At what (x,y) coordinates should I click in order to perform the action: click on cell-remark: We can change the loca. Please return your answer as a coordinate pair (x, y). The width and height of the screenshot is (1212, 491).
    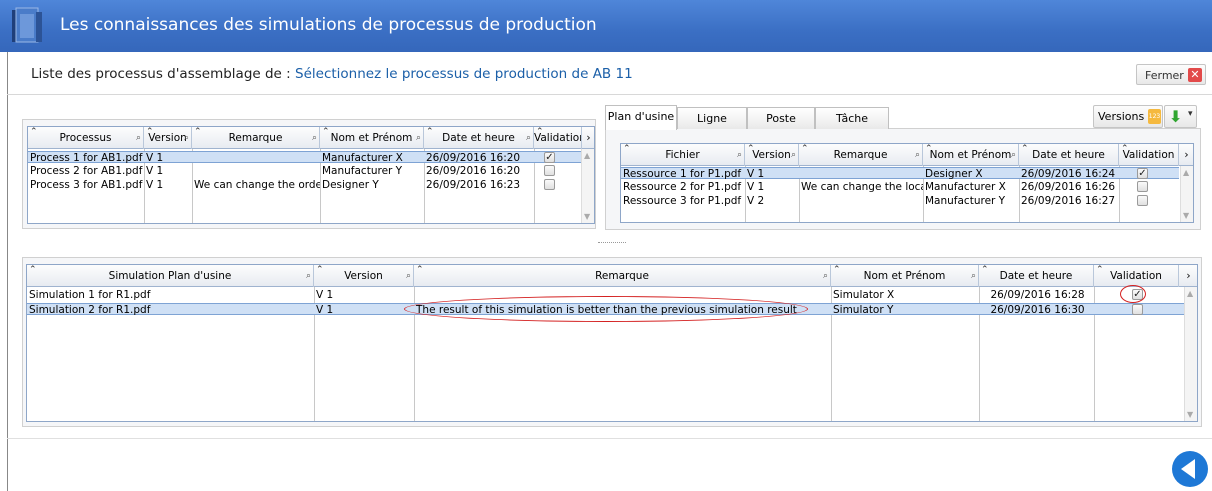
    Looking at the image, I should click on (862, 187).